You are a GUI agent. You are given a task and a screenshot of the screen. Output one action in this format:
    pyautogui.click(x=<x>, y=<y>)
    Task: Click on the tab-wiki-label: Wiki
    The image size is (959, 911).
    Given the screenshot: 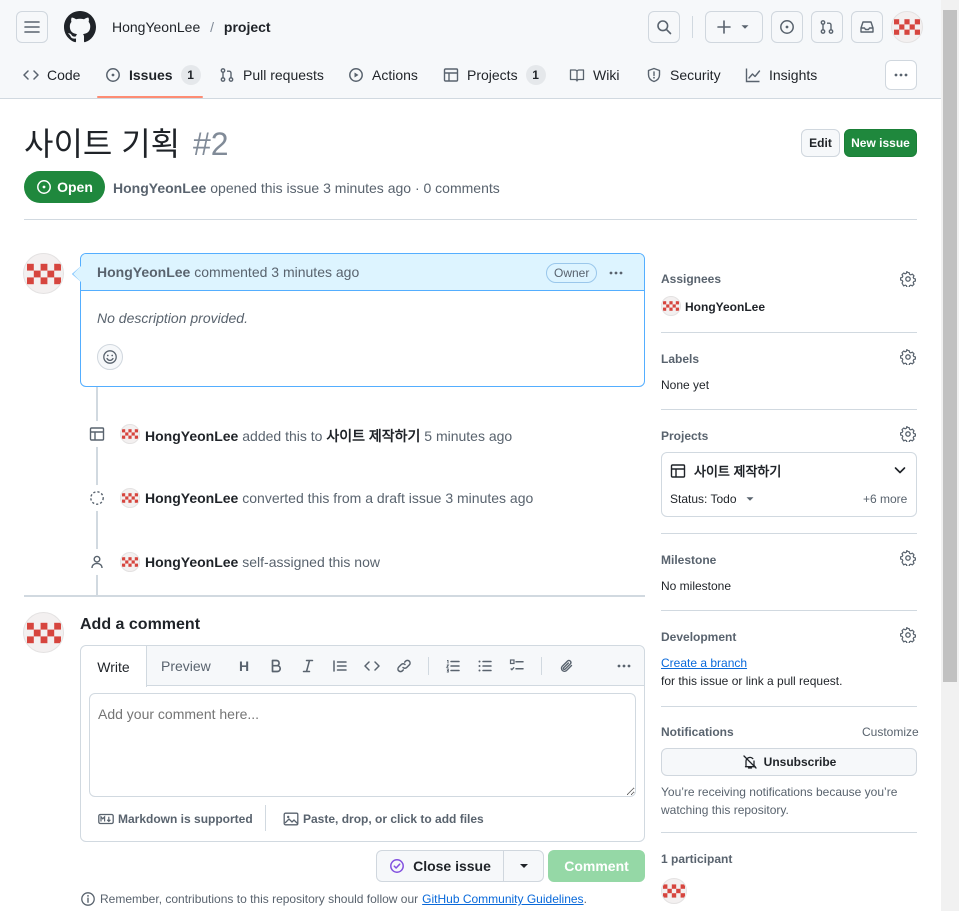 What is the action you would take?
    pyautogui.click(x=606, y=75)
    